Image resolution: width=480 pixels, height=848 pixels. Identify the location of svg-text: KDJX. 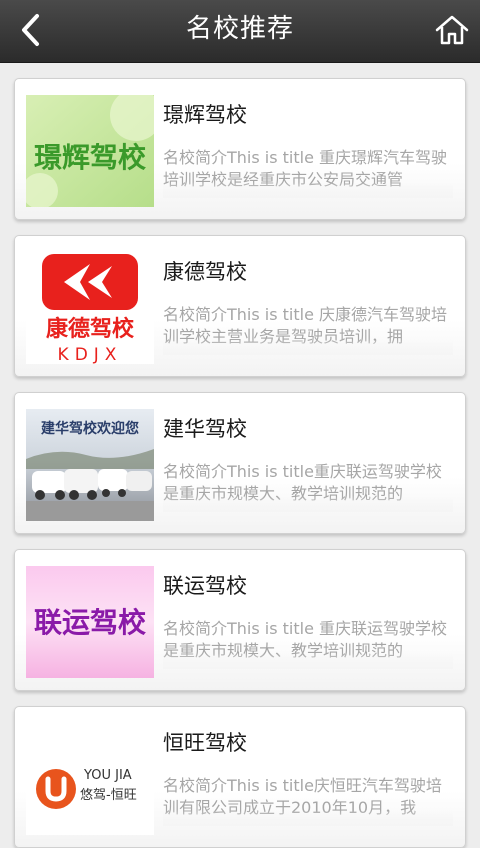
(90, 354).